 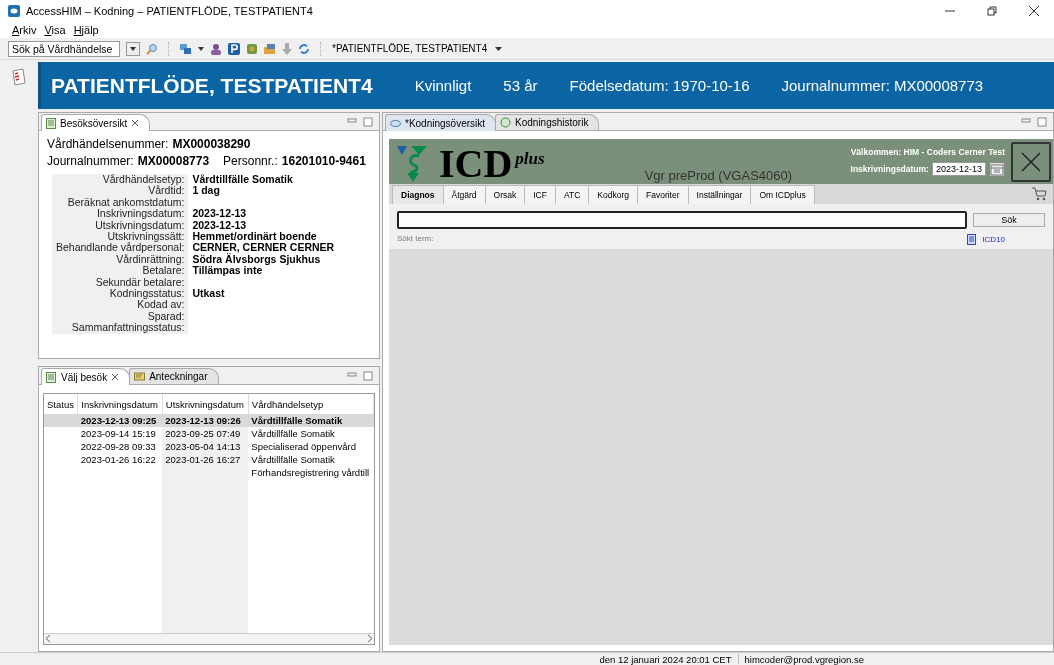 I want to click on folder-icon, so click(x=270, y=48).